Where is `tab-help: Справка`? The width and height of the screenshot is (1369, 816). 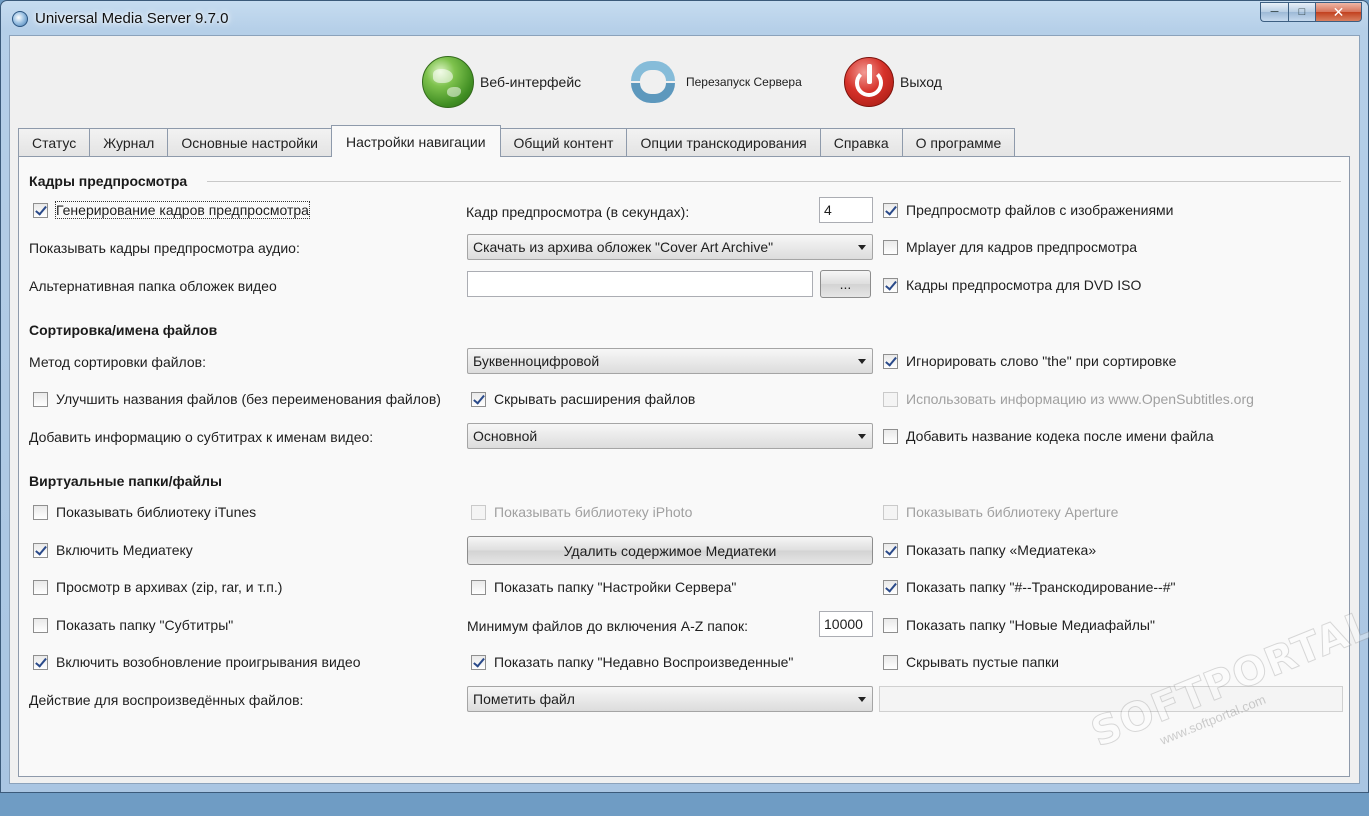 tab-help: Справка is located at coordinates (861, 142).